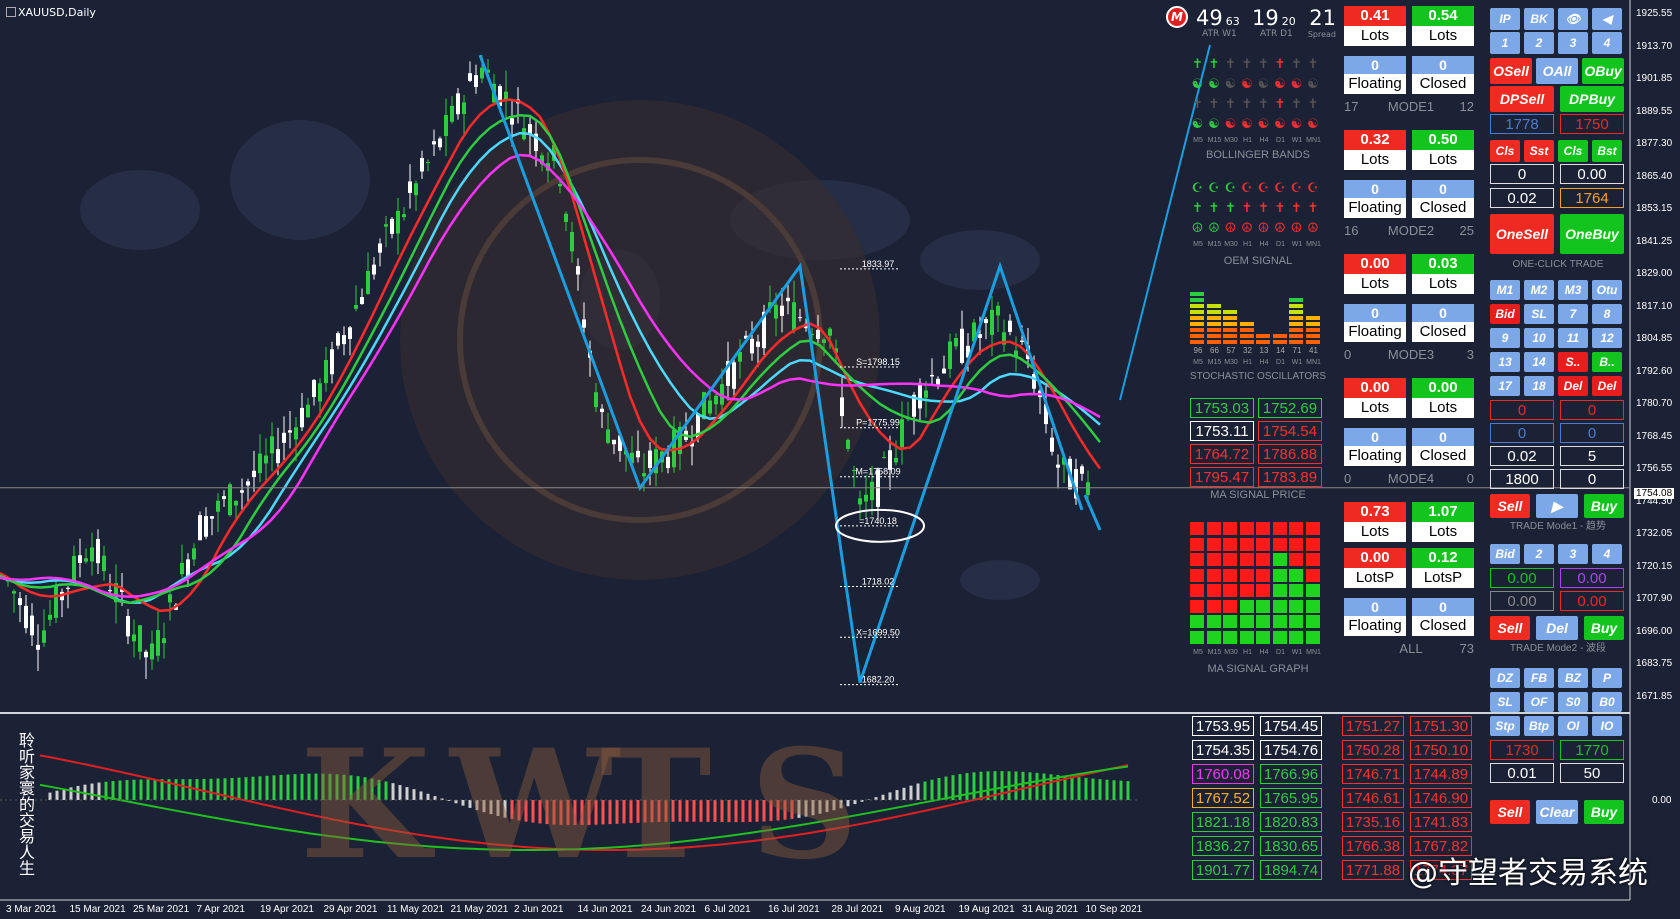 This screenshot has height=919, width=1680. I want to click on sell-mode2-button: Sell, so click(1510, 628).